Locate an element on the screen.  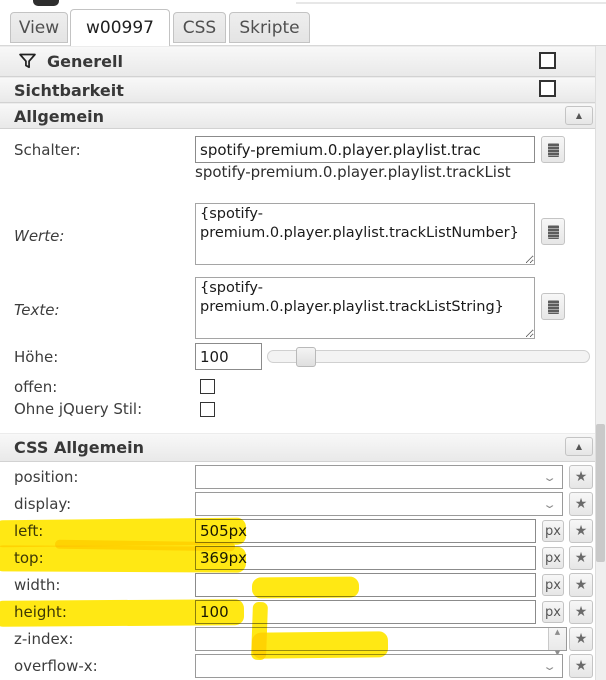
texte-object-picker-button is located at coordinates (553, 306).